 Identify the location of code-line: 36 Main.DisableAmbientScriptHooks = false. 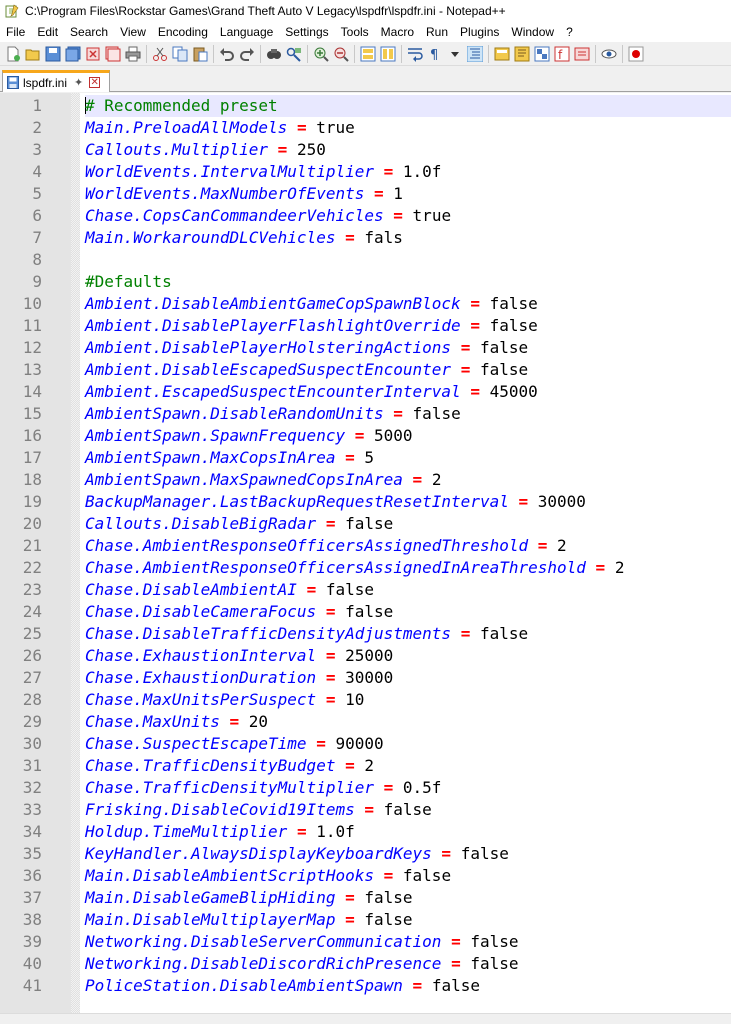
(365, 876).